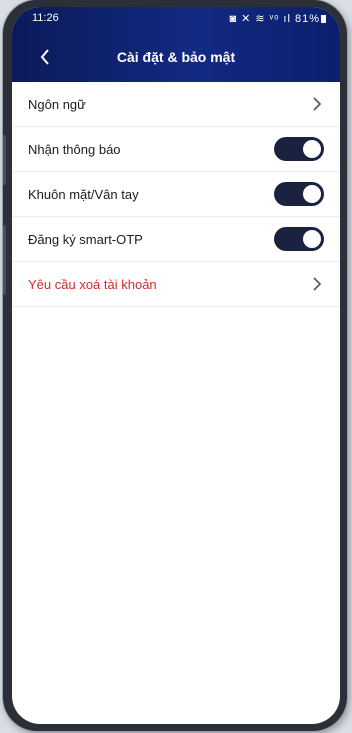 The width and height of the screenshot is (352, 733). Describe the element at coordinates (176, 149) in the screenshot. I see `settings-item-notifications: Nhận thông báo` at that location.